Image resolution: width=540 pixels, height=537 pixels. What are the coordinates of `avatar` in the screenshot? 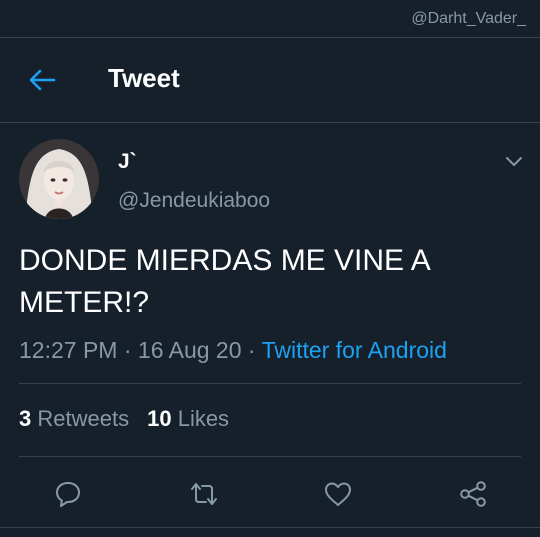 It's located at (59, 179).